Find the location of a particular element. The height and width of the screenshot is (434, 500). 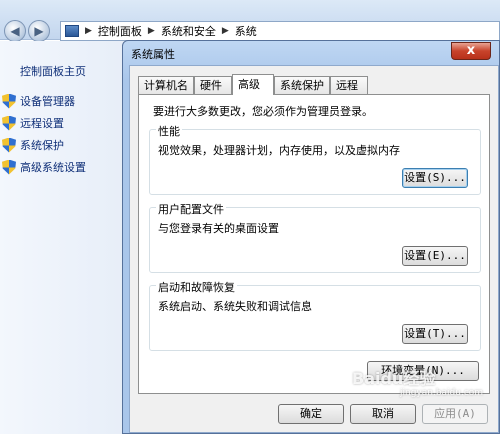

sidebar-item-system-protection: 系统保护 is located at coordinates (33, 145).